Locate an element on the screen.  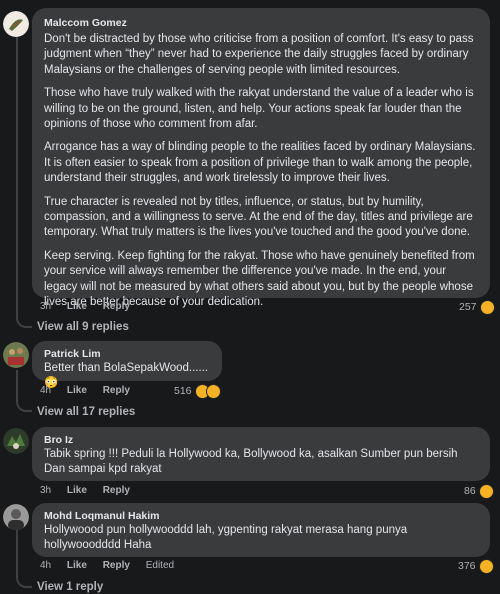
reply-thread-line is located at coordinates (17, 175).